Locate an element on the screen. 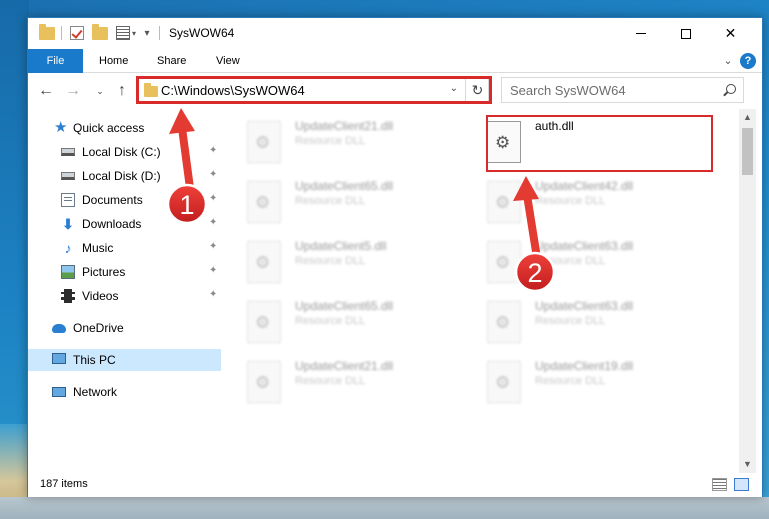  file-name: UpdateClient65.dll is located at coordinates (344, 306).